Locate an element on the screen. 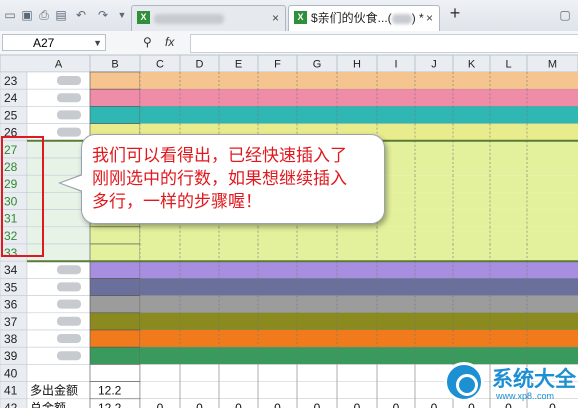  column-header-J: J is located at coordinates (434, 65).